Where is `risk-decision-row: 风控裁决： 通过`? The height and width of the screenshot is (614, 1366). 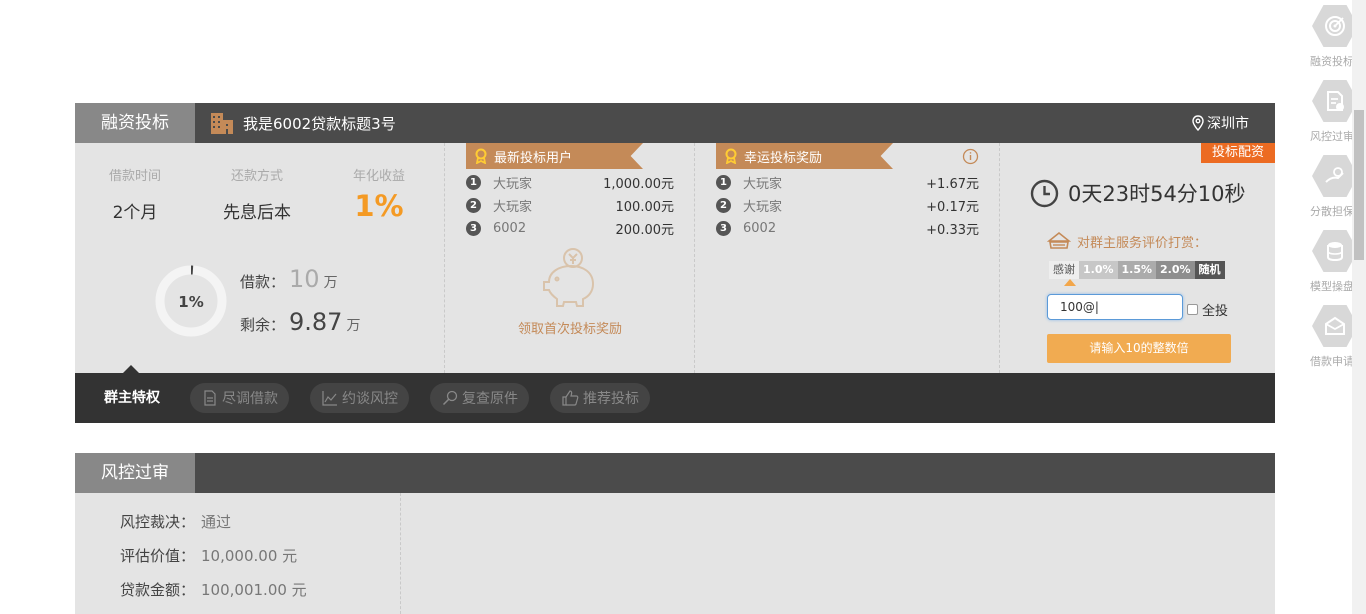 risk-decision-row: 风控裁决： 通过 is located at coordinates (175, 521).